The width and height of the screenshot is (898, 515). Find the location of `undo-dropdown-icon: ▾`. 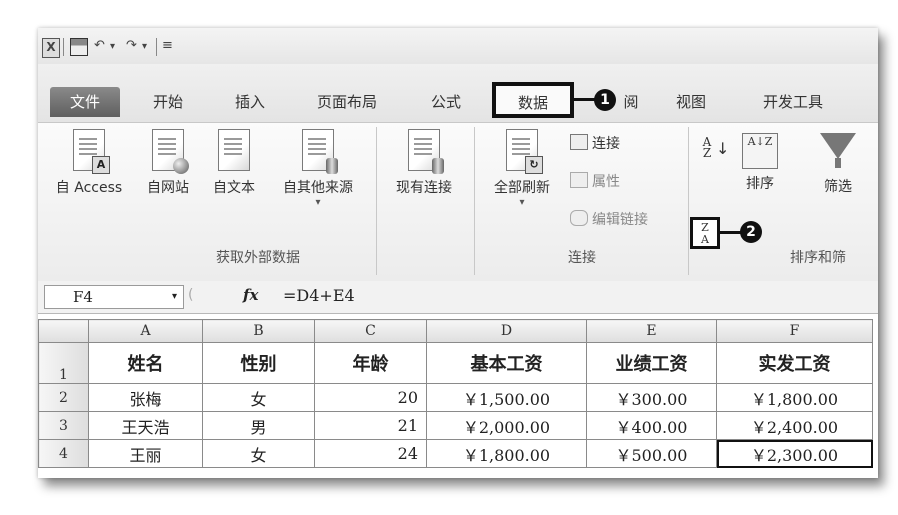

undo-dropdown-icon: ▾ is located at coordinates (112, 50).